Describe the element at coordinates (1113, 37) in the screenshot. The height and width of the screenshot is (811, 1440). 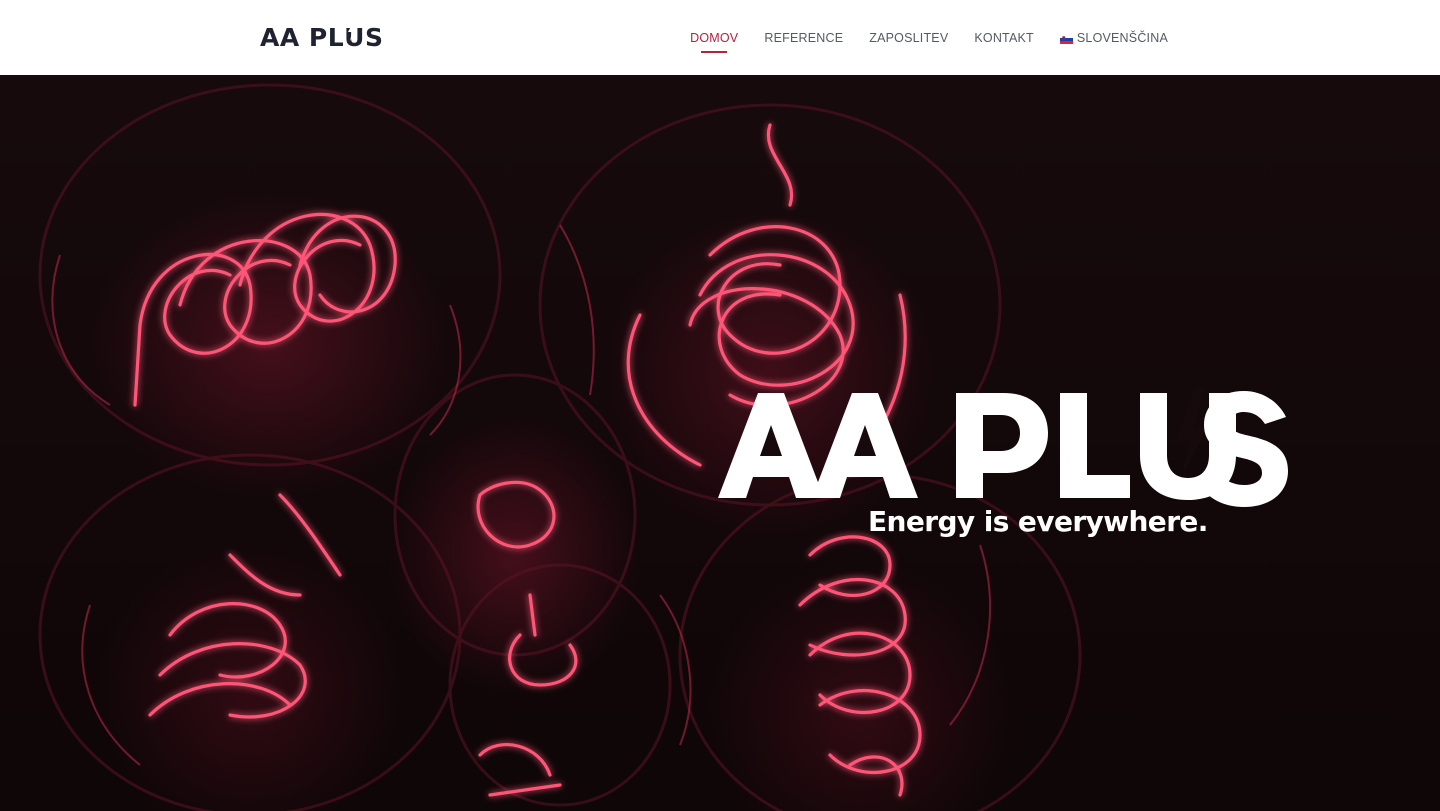
I see `nav-item-language: SLOVENŠČINA` at that location.